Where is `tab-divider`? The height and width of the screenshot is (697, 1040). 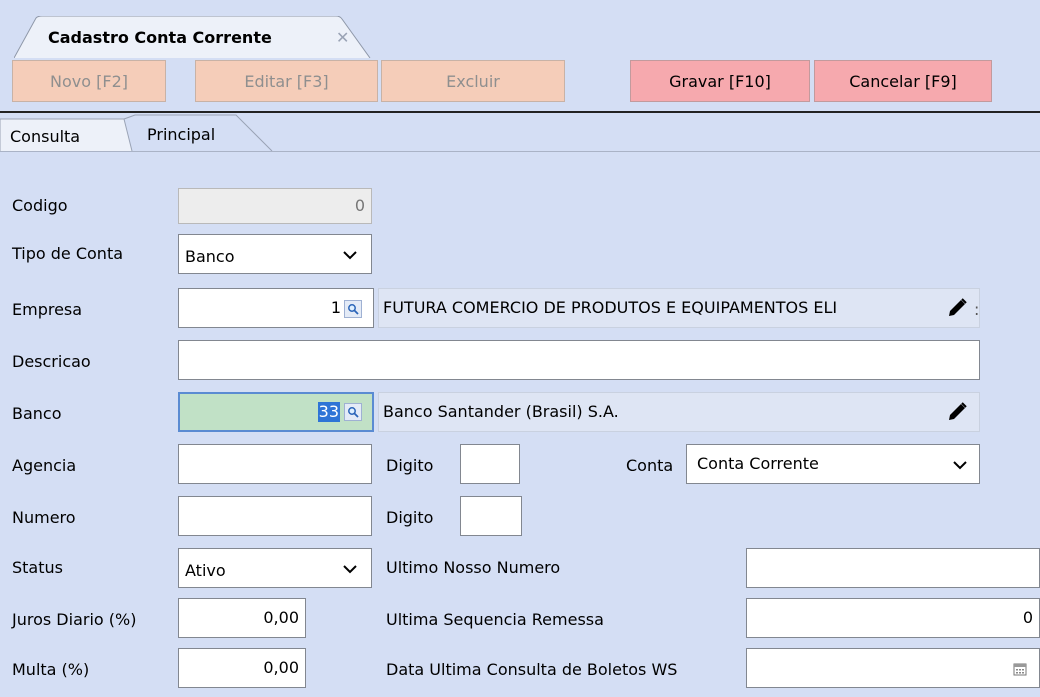 tab-divider is located at coordinates (520, 151).